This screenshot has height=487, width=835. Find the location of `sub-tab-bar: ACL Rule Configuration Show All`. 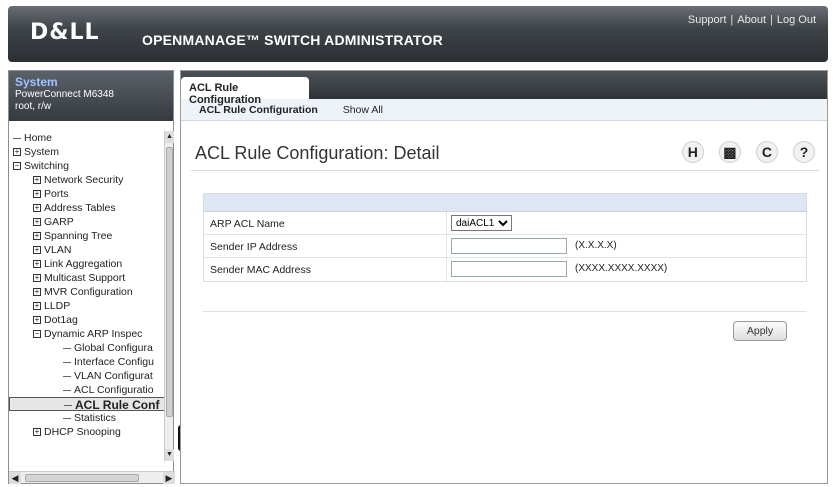

sub-tab-bar: ACL Rule Configuration Show All is located at coordinates (504, 110).